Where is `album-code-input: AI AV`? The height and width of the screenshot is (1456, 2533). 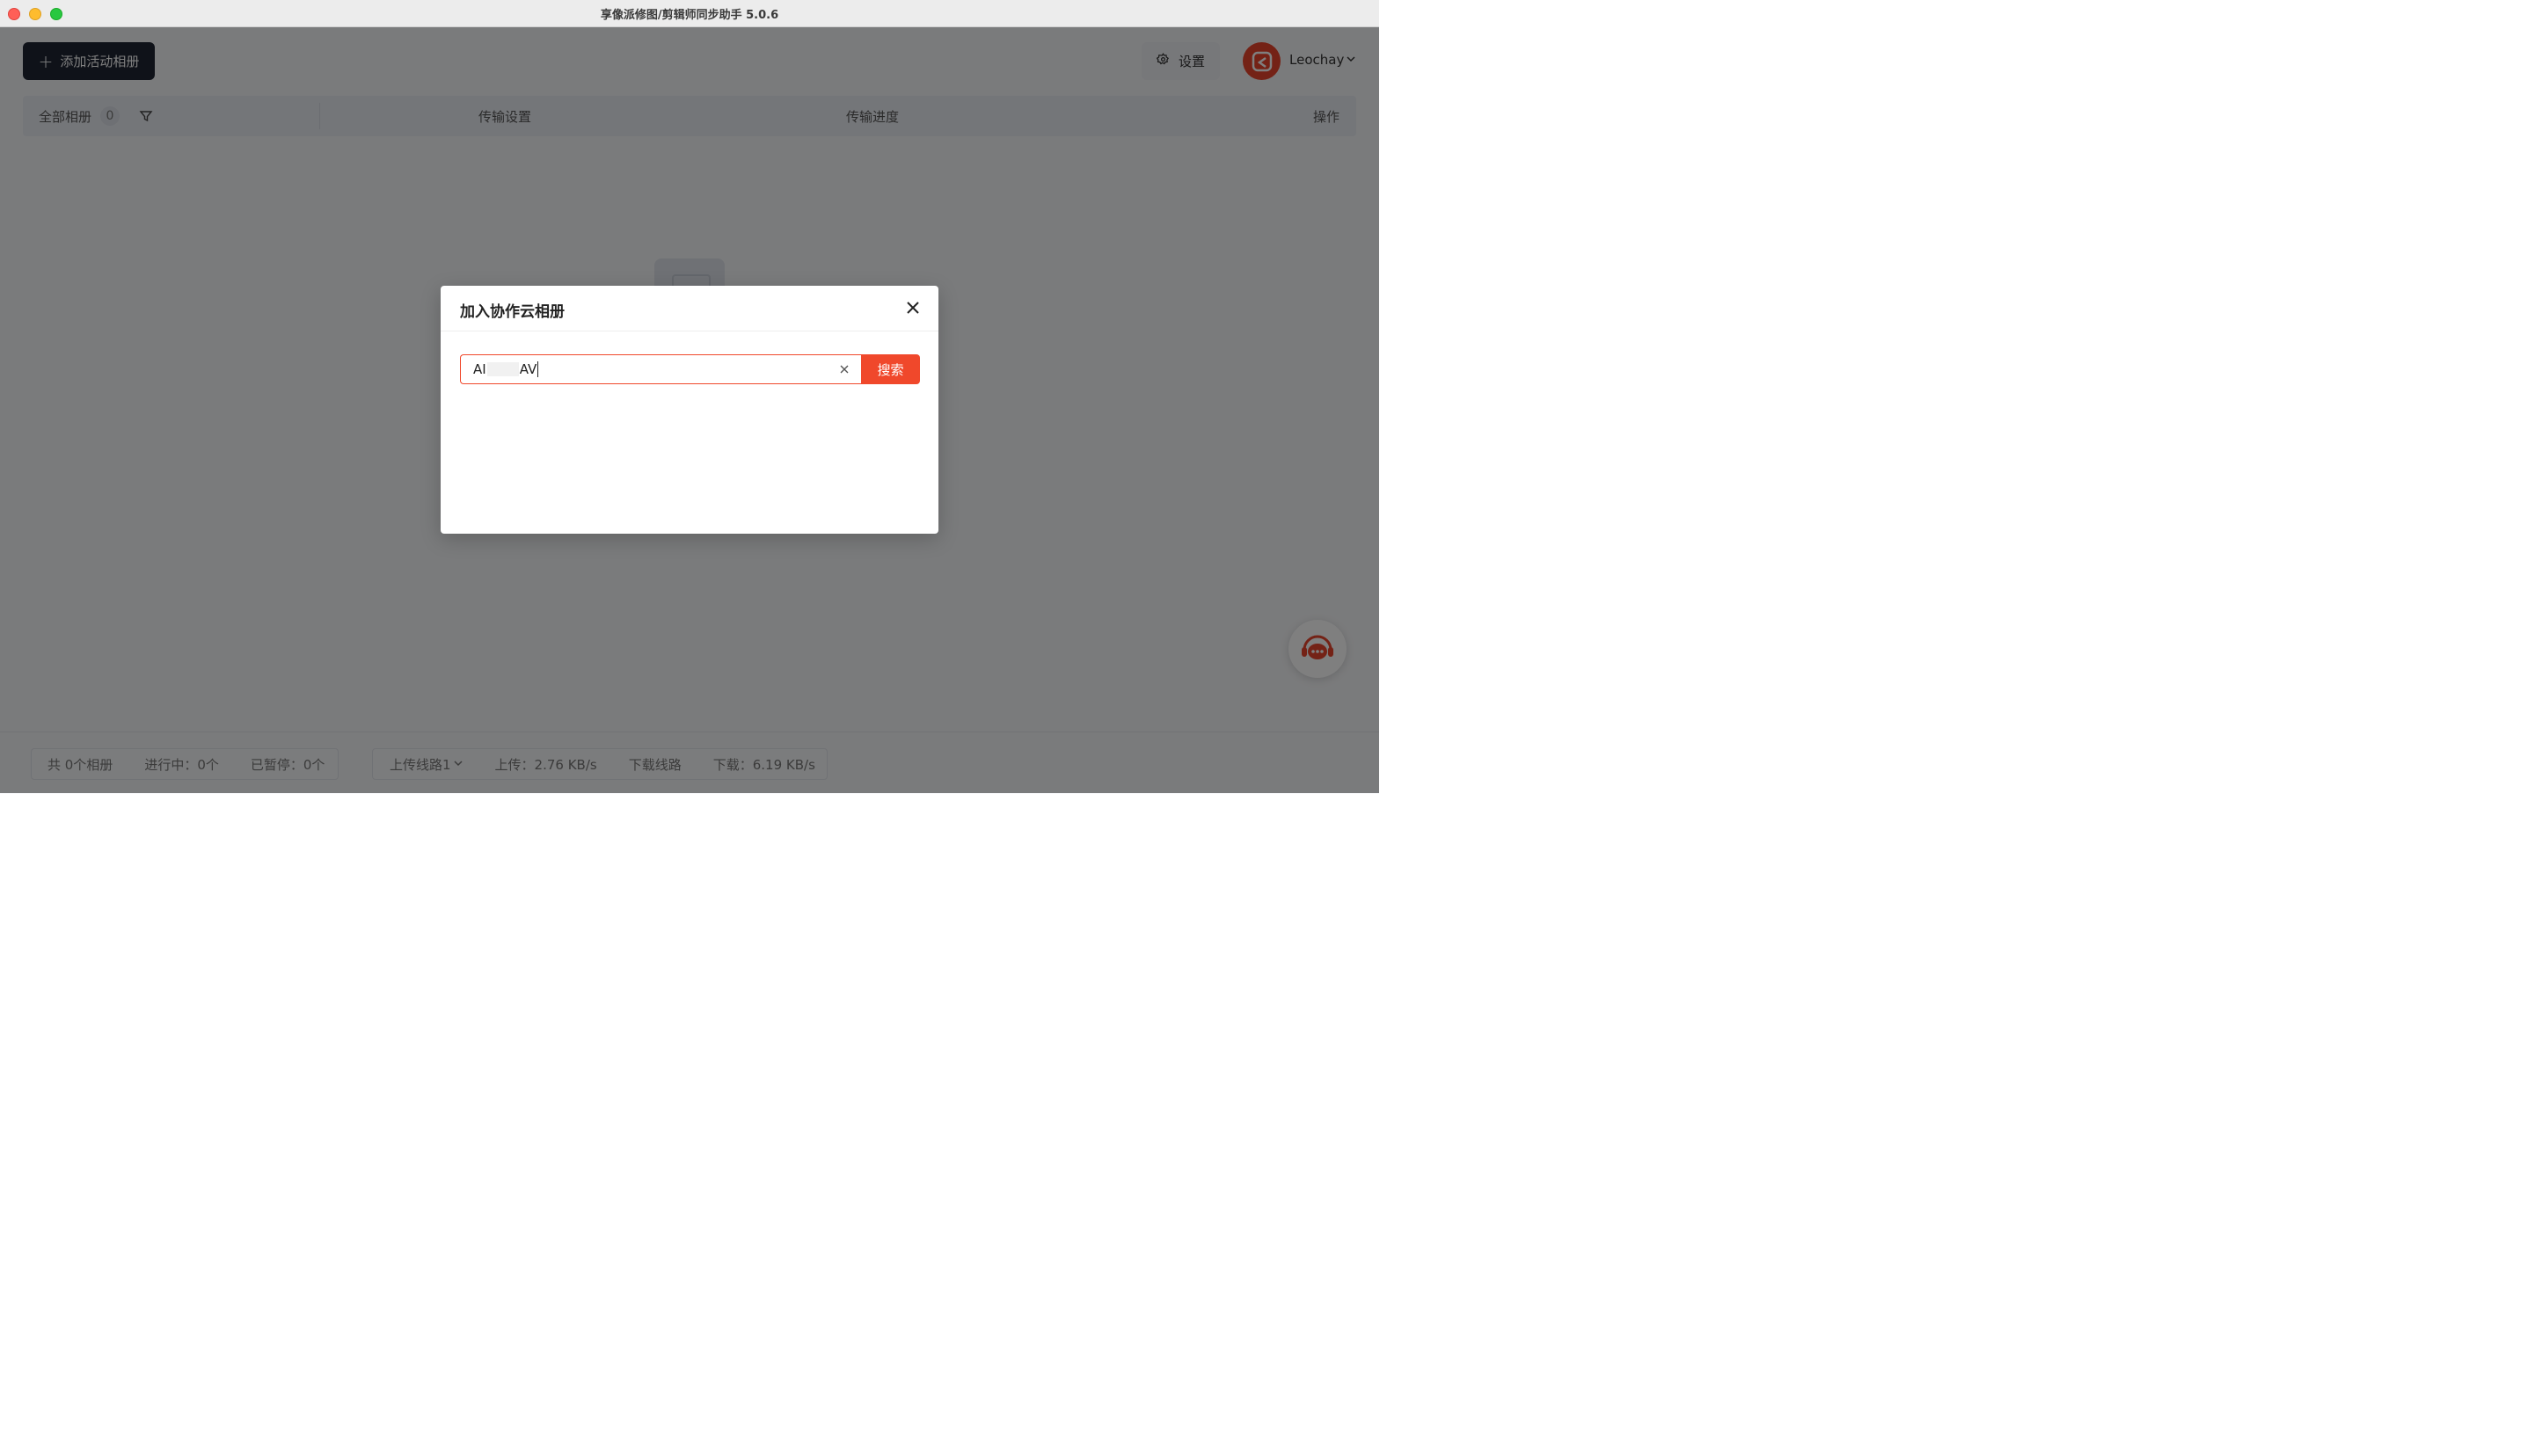 album-code-input: AI AV is located at coordinates (661, 369).